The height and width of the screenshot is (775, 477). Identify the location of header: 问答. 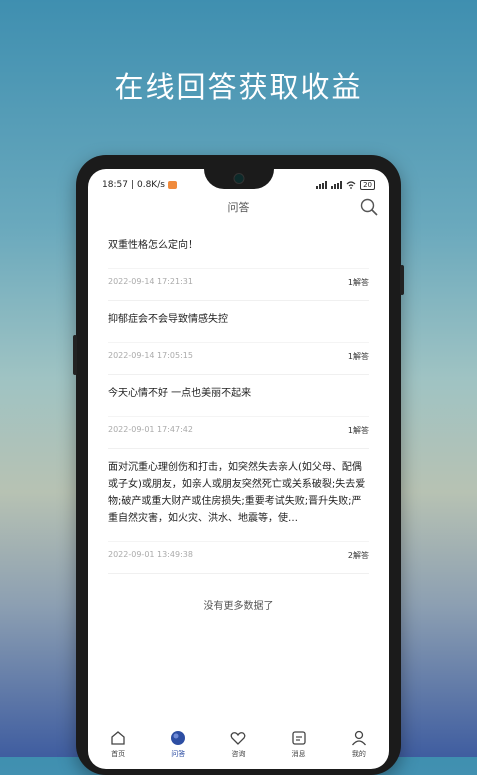
(238, 209).